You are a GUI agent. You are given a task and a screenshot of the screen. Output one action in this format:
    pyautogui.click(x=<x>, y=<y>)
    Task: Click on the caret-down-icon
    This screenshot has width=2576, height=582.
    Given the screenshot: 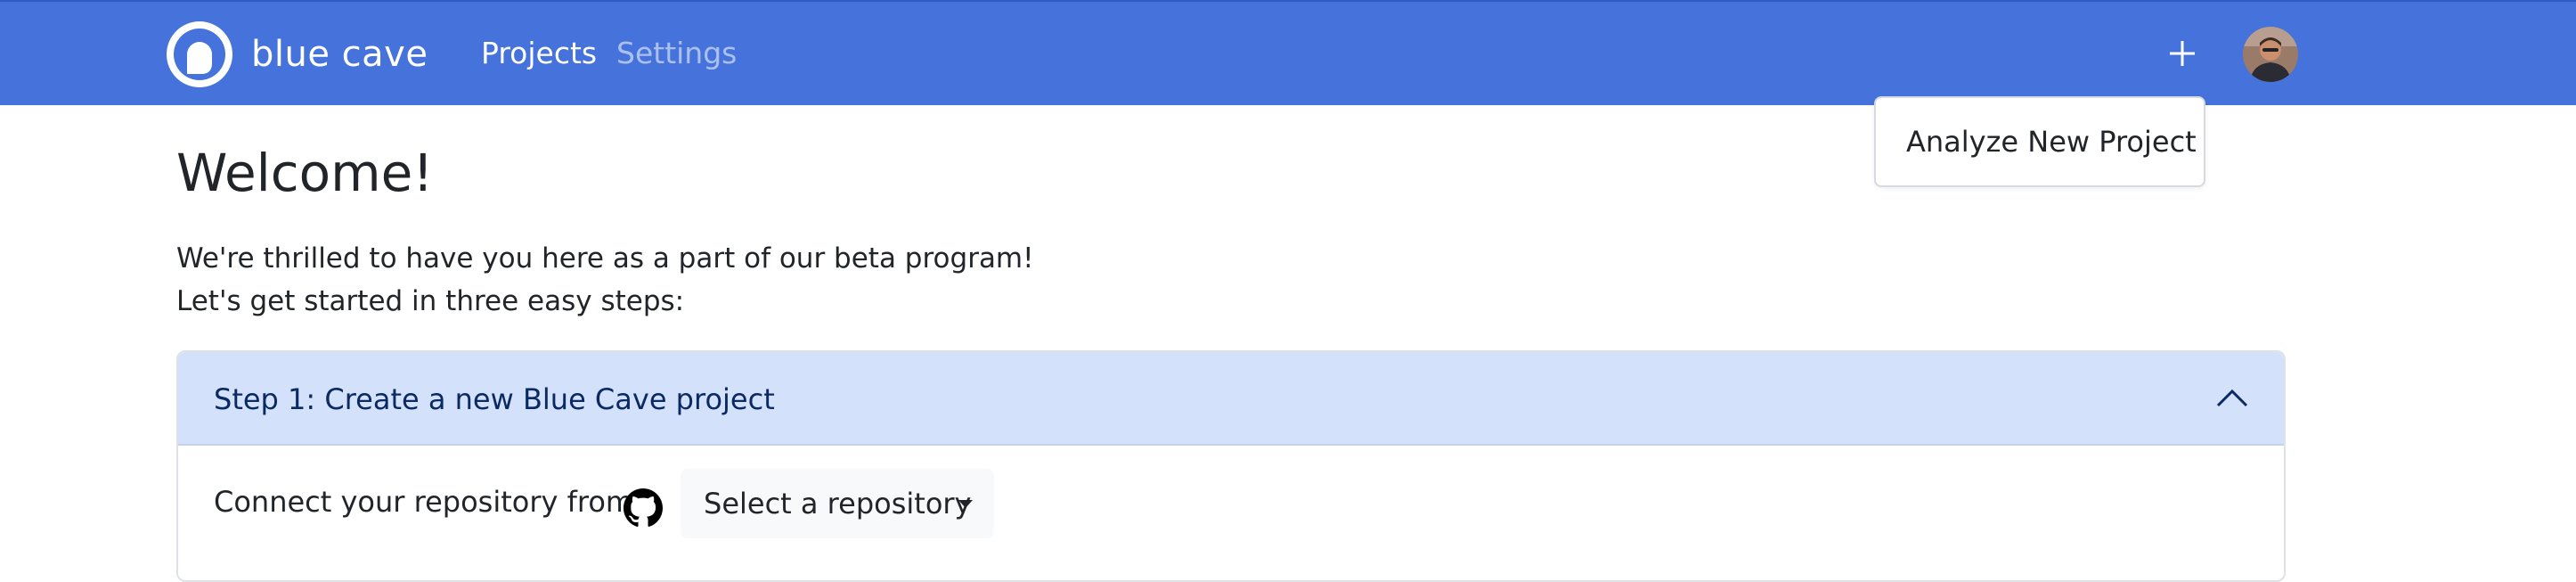 What is the action you would take?
    pyautogui.click(x=966, y=504)
    